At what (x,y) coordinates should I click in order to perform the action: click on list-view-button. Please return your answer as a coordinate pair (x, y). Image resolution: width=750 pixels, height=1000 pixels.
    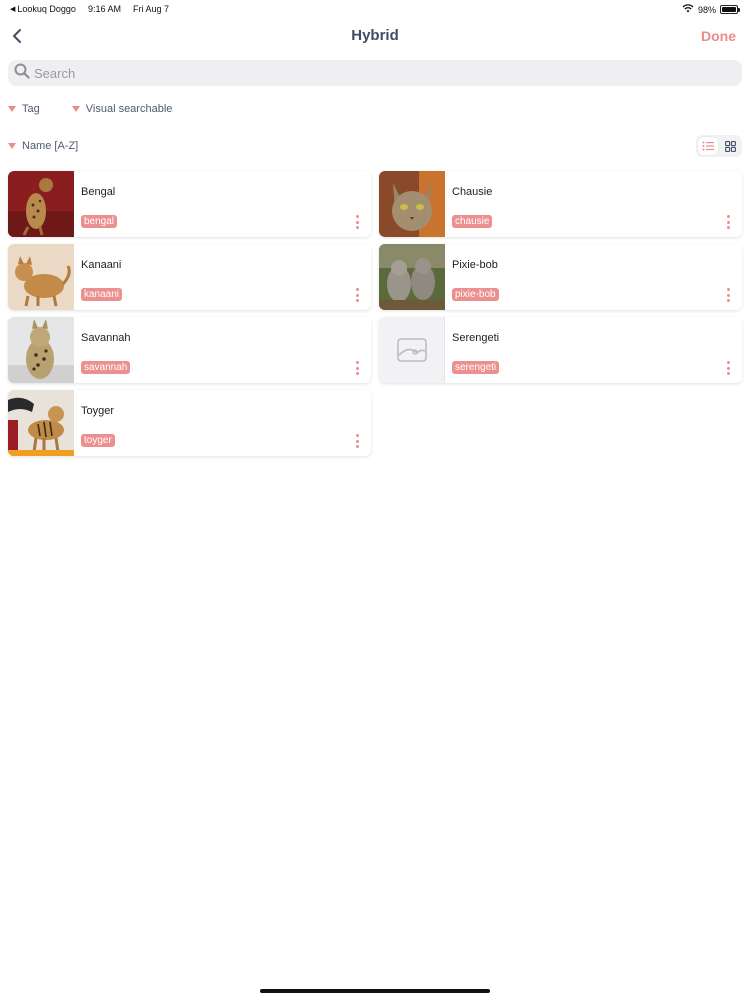
    Looking at the image, I should click on (708, 146).